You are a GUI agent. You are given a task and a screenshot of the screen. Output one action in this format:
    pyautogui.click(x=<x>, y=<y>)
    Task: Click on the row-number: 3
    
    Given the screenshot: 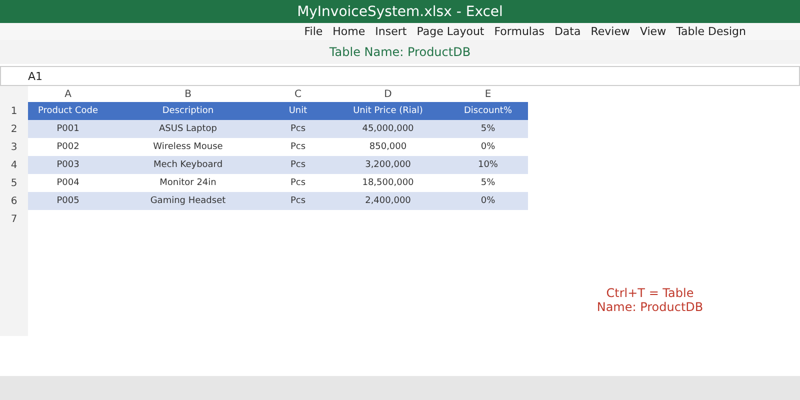 What is the action you would take?
    pyautogui.click(x=14, y=147)
    